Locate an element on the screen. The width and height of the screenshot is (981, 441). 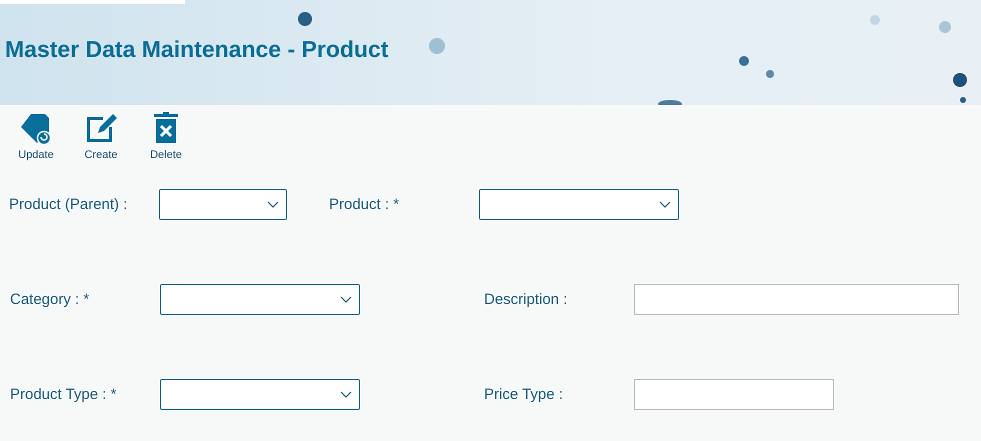
field-label: Product Type : * is located at coordinates (64, 394).